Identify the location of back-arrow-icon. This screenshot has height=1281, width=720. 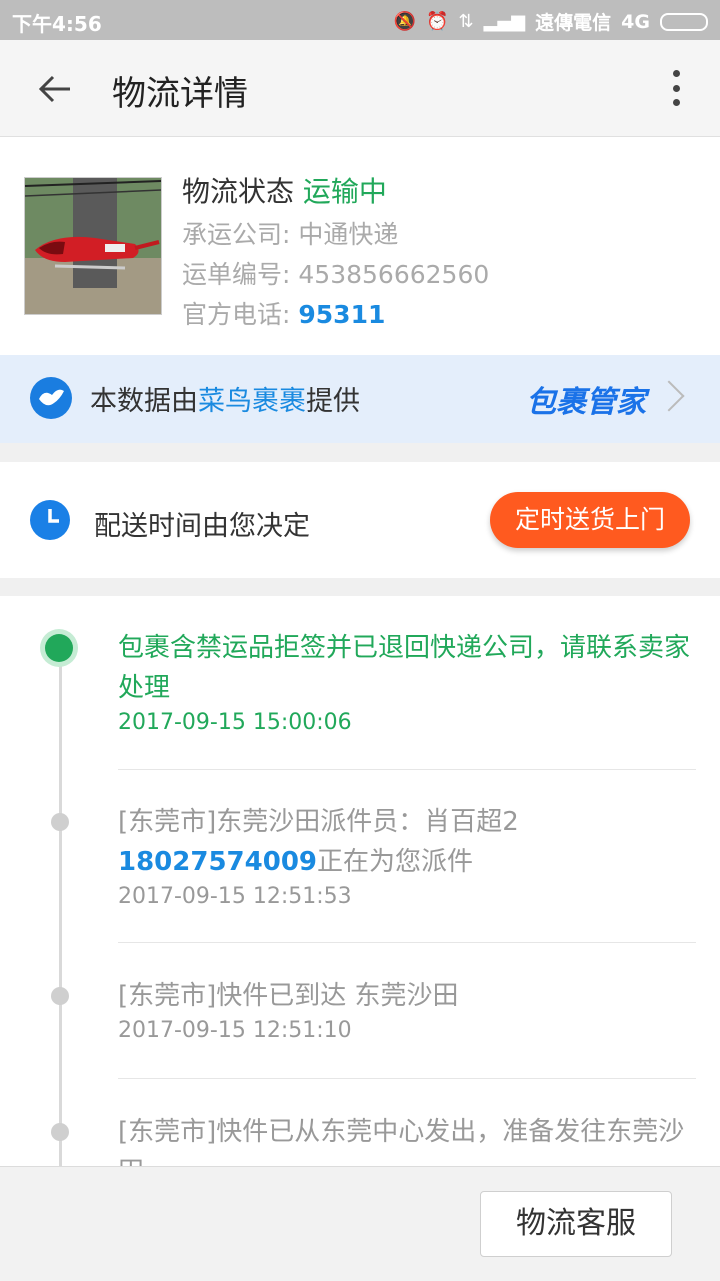
(54, 89).